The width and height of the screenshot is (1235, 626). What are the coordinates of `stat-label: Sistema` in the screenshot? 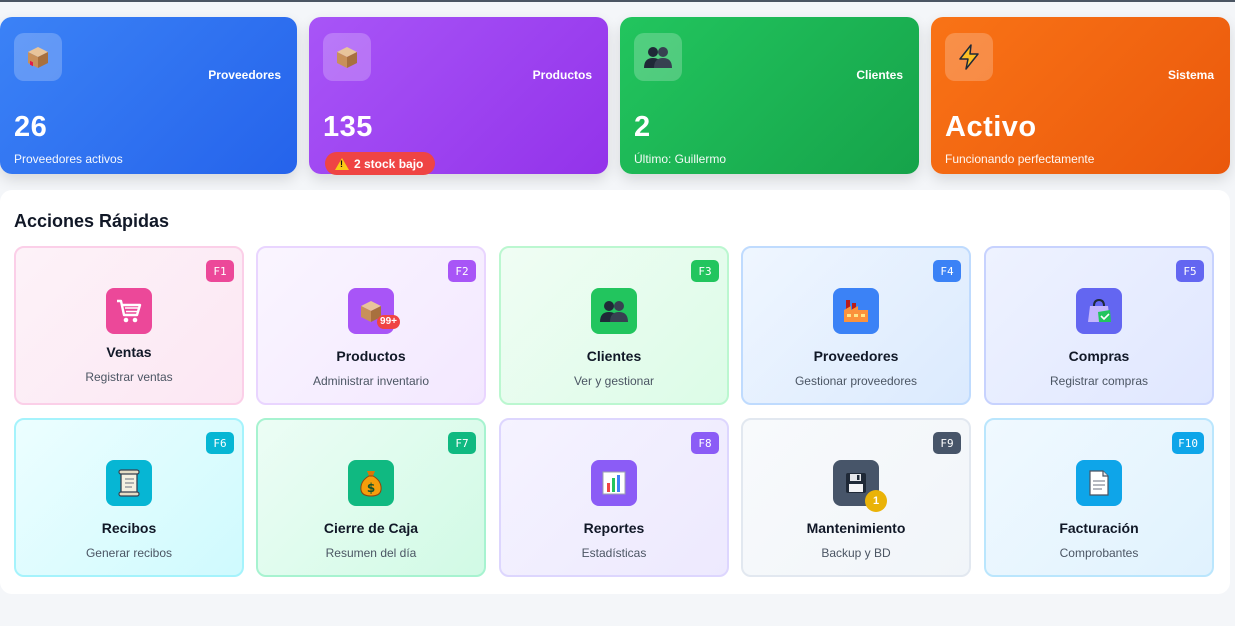 It's located at (1190, 75).